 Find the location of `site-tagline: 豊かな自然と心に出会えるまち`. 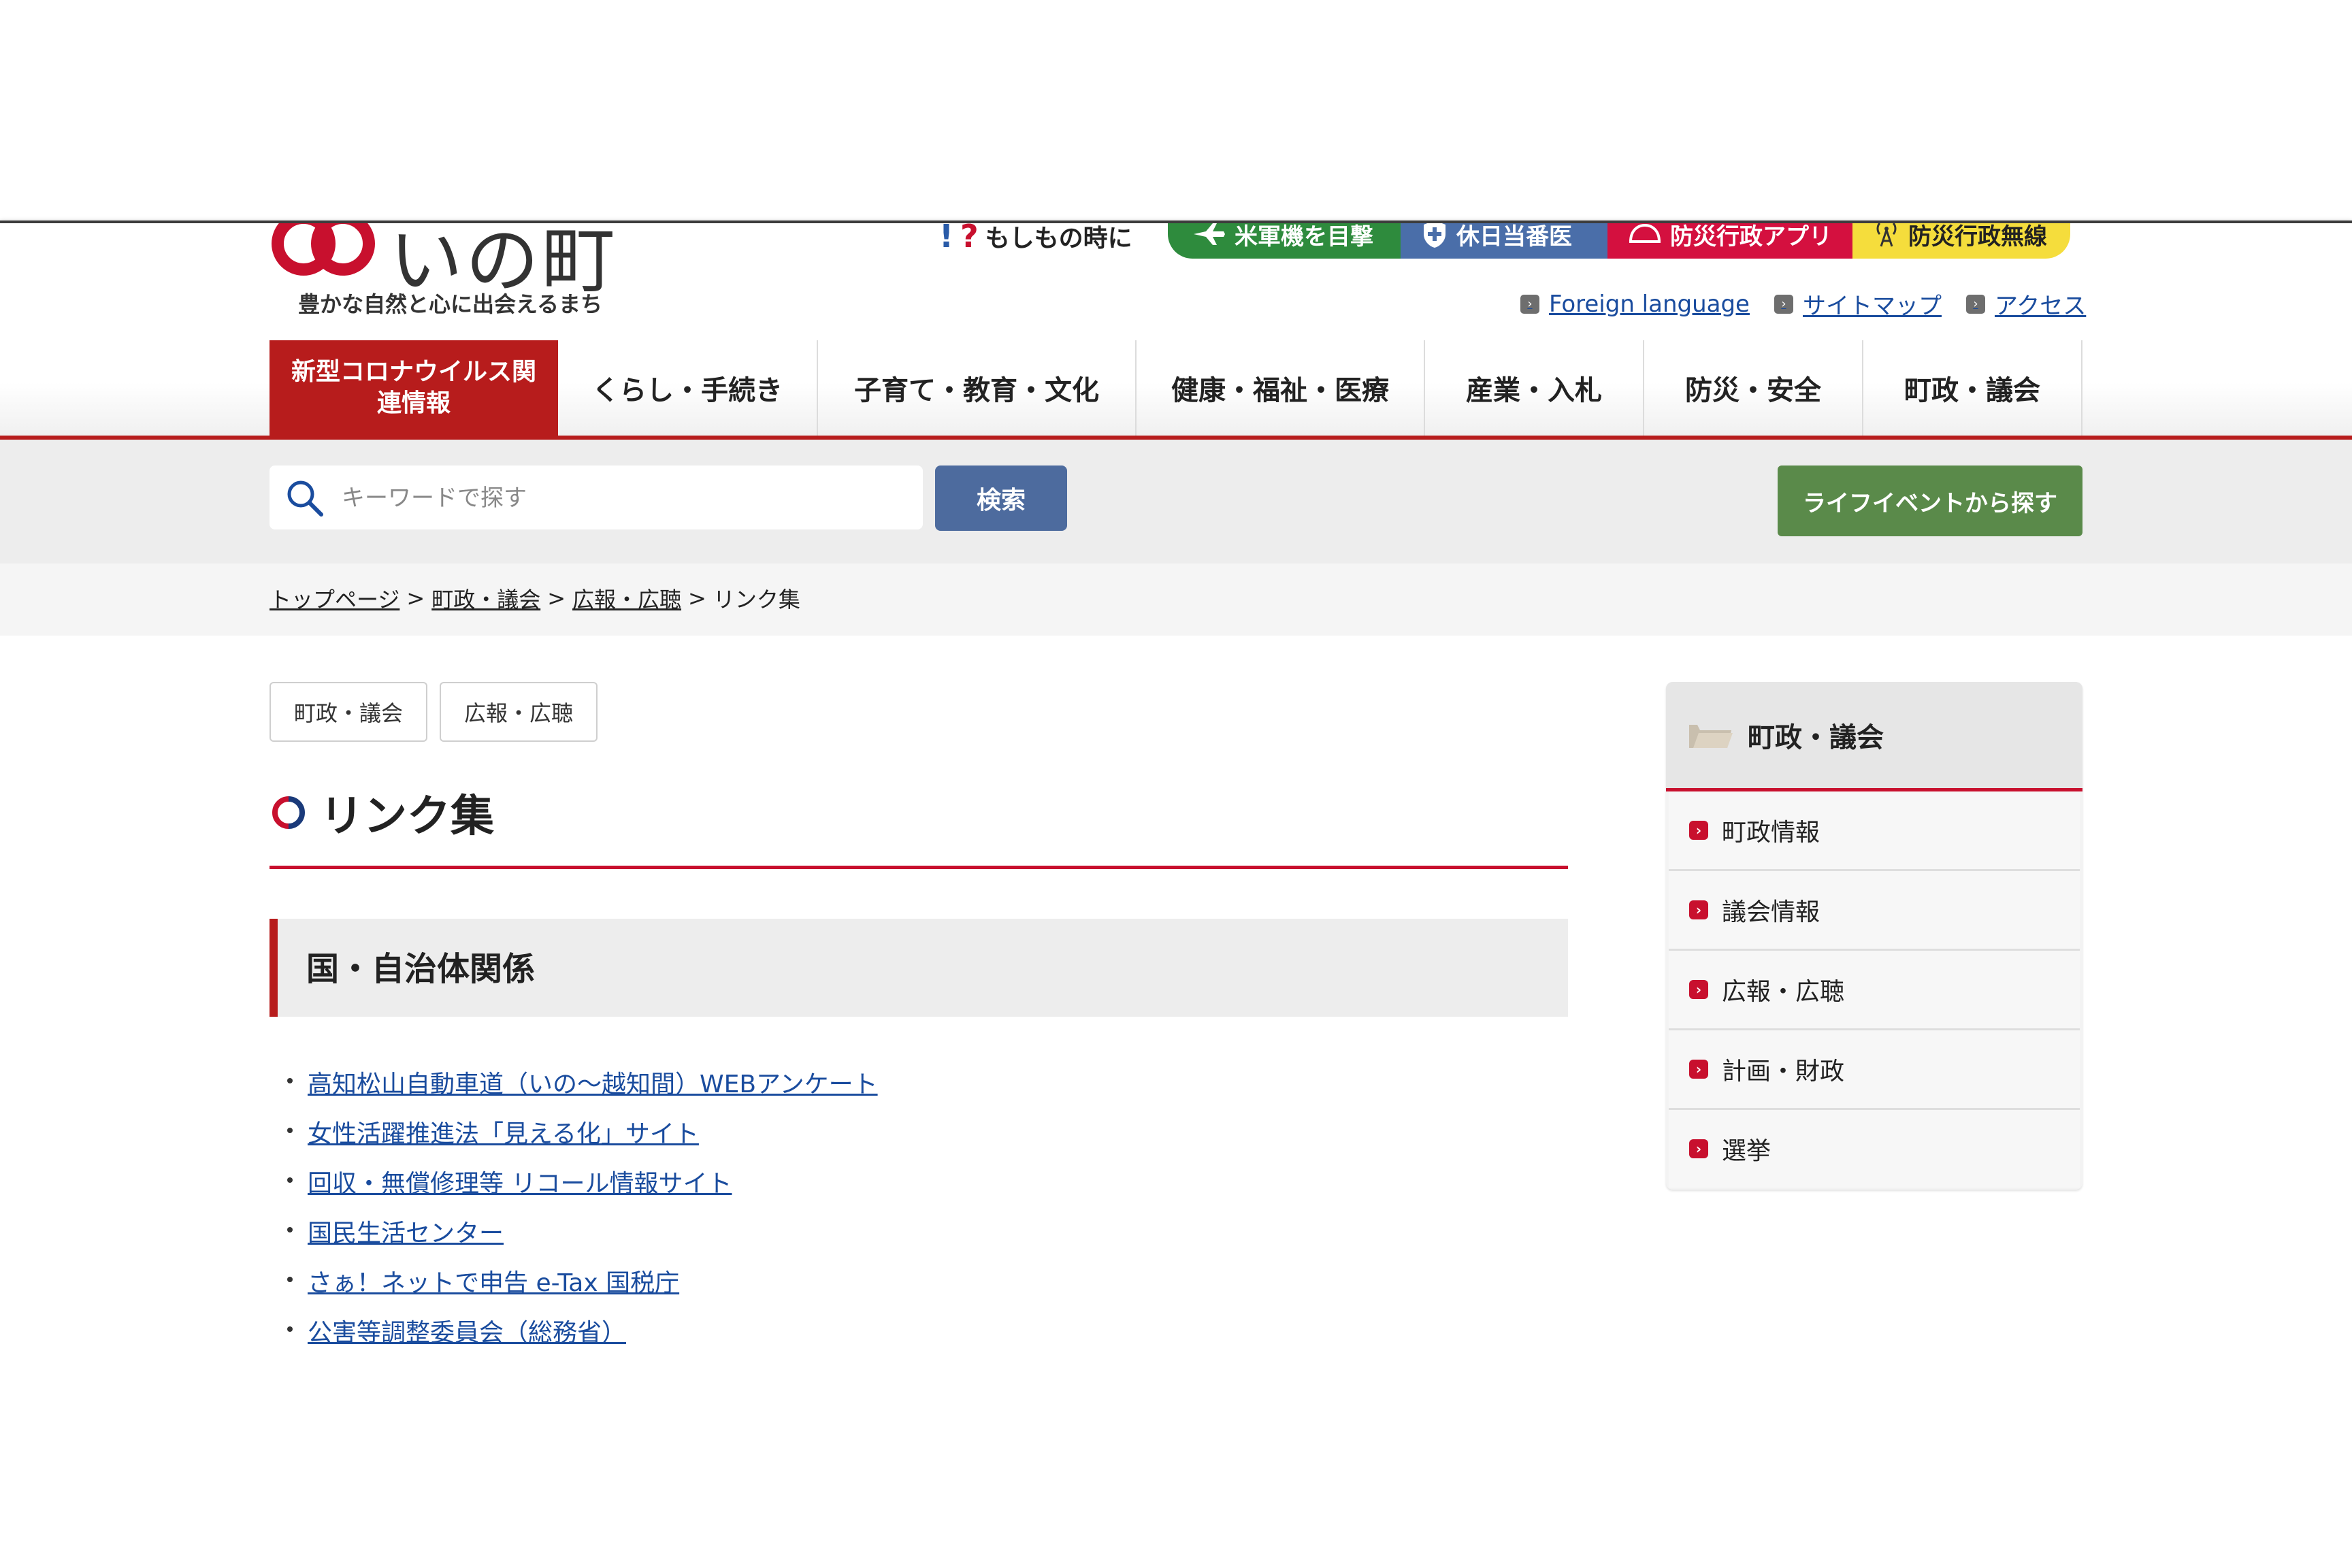

site-tagline: 豊かな自然と心に出会えるまち is located at coordinates (450, 304).